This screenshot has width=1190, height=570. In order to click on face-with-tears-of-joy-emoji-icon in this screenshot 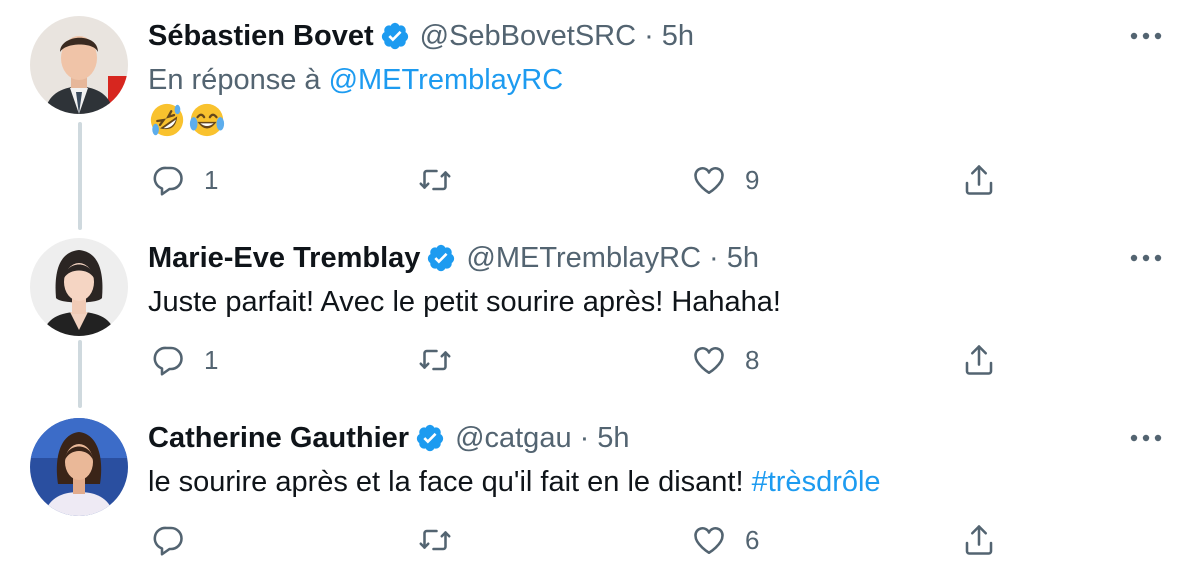, I will do `click(207, 120)`.